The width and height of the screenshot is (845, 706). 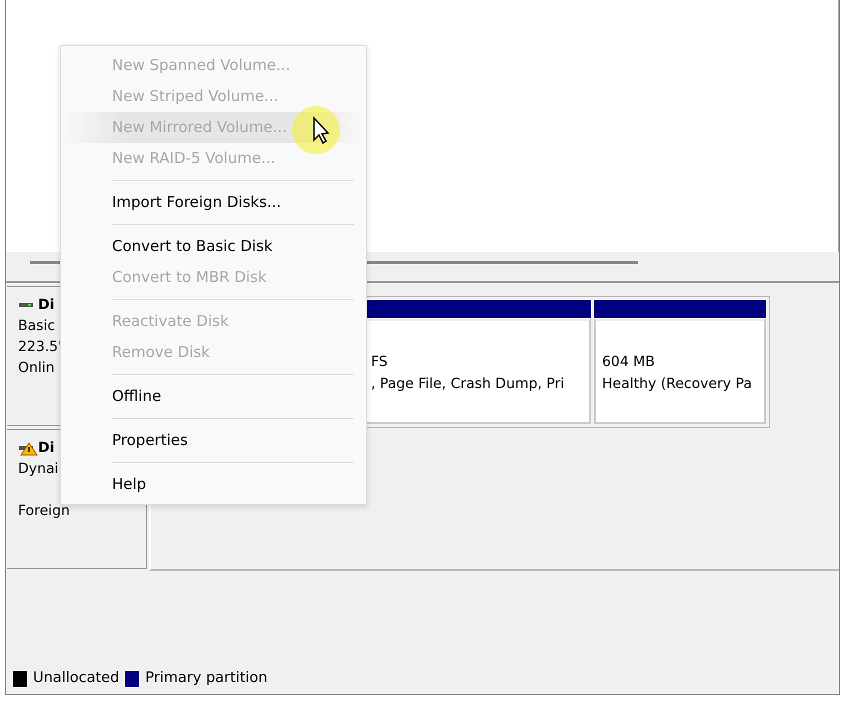 What do you see at coordinates (380, 362) in the screenshot?
I see `partition-info-text: FS` at bounding box center [380, 362].